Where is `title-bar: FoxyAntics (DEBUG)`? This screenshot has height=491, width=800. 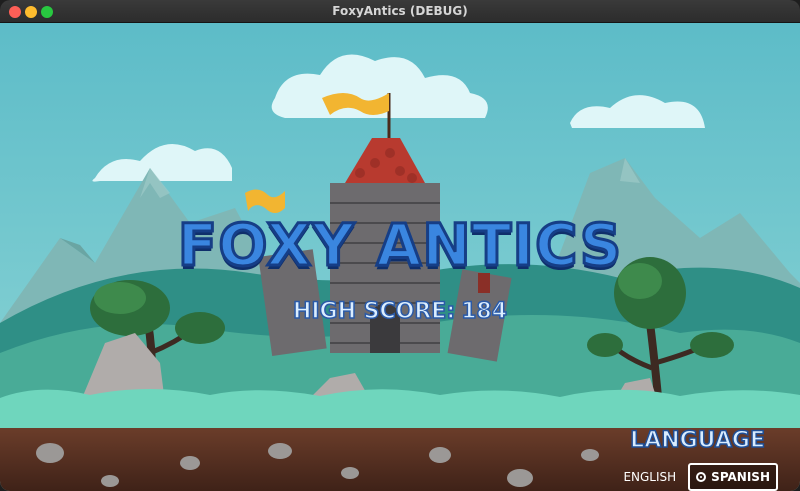
title-bar: FoxyAntics (DEBUG) is located at coordinates (400, 11).